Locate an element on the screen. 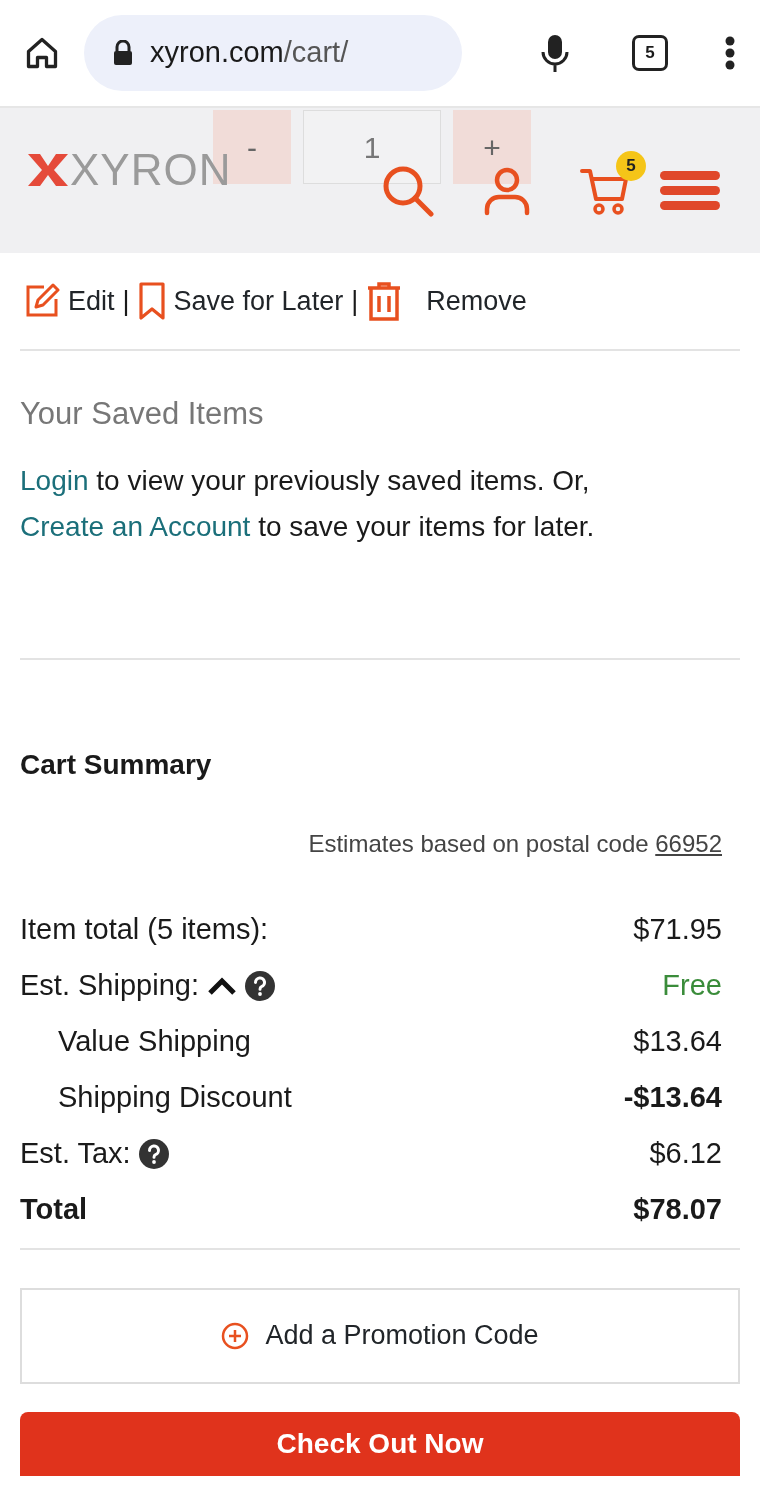  more-icon is located at coordinates (730, 53).